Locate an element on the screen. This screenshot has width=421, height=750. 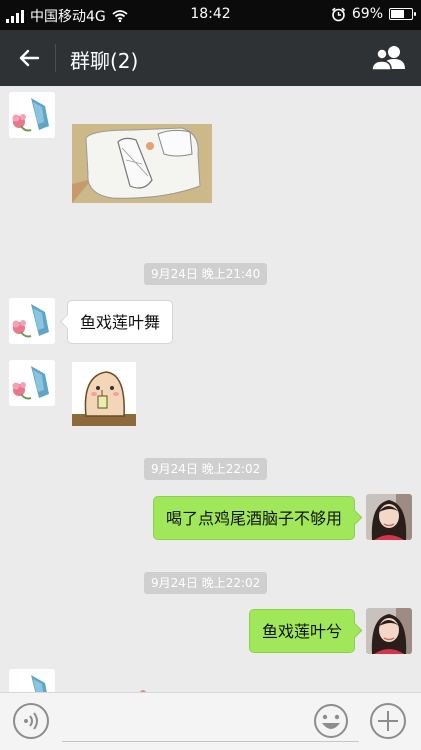
sent-message-bubble: 喝了点鸡尾酒脑子不够用 is located at coordinates (253, 518).